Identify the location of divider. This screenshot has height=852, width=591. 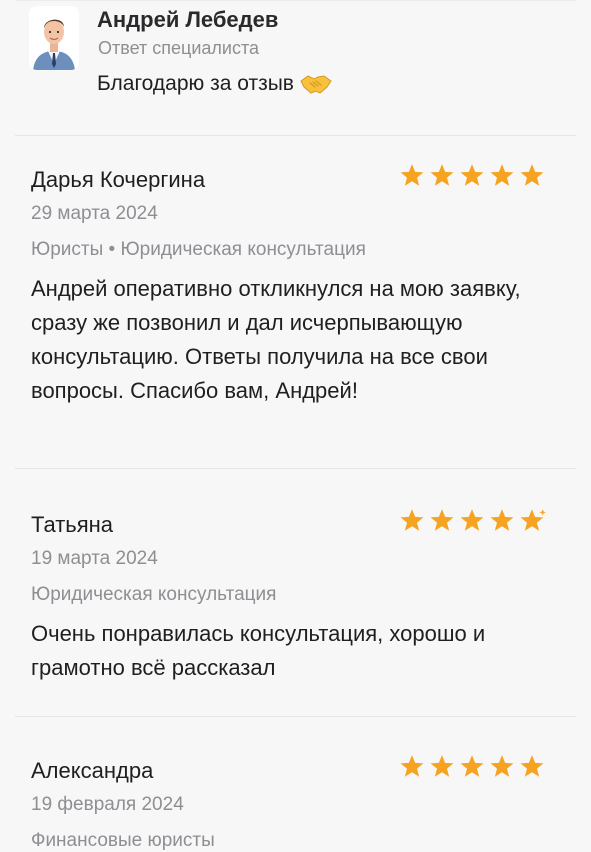
(295, 0).